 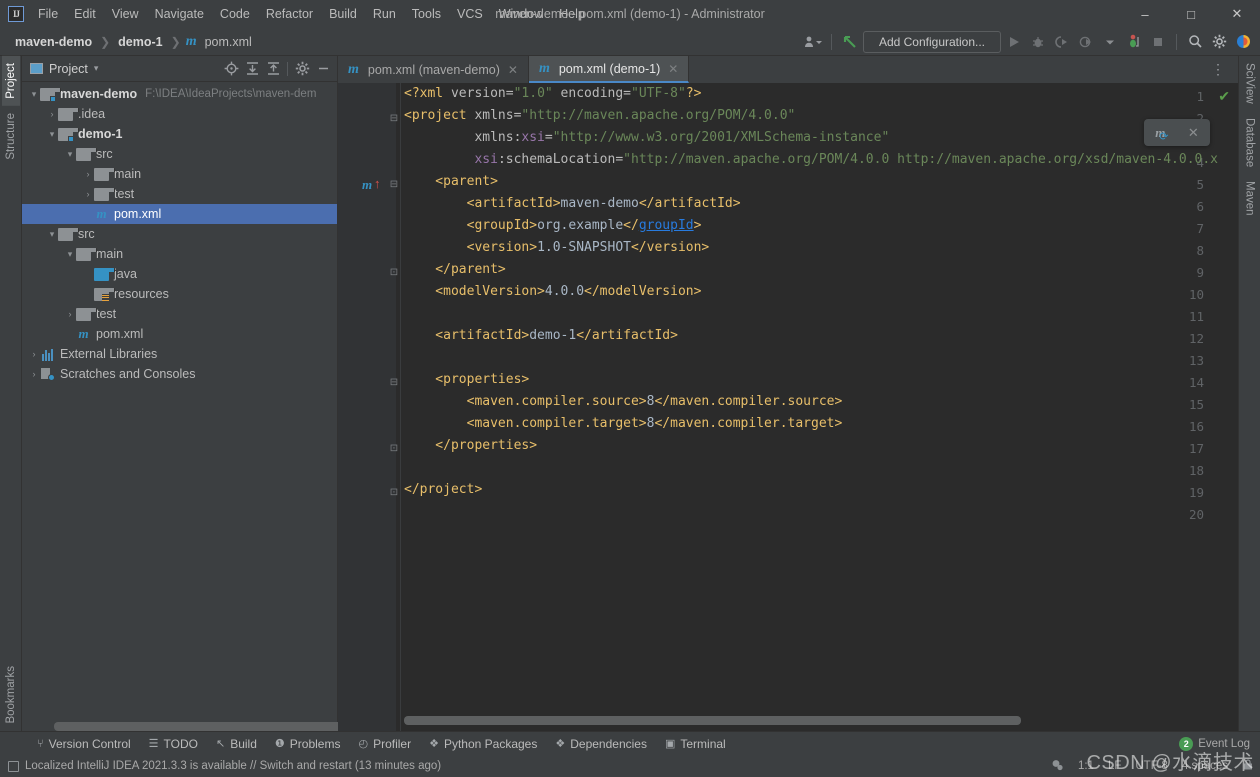 What do you see at coordinates (308, 744) in the screenshot?
I see `bottom-tab-problems: ❶ Problems` at bounding box center [308, 744].